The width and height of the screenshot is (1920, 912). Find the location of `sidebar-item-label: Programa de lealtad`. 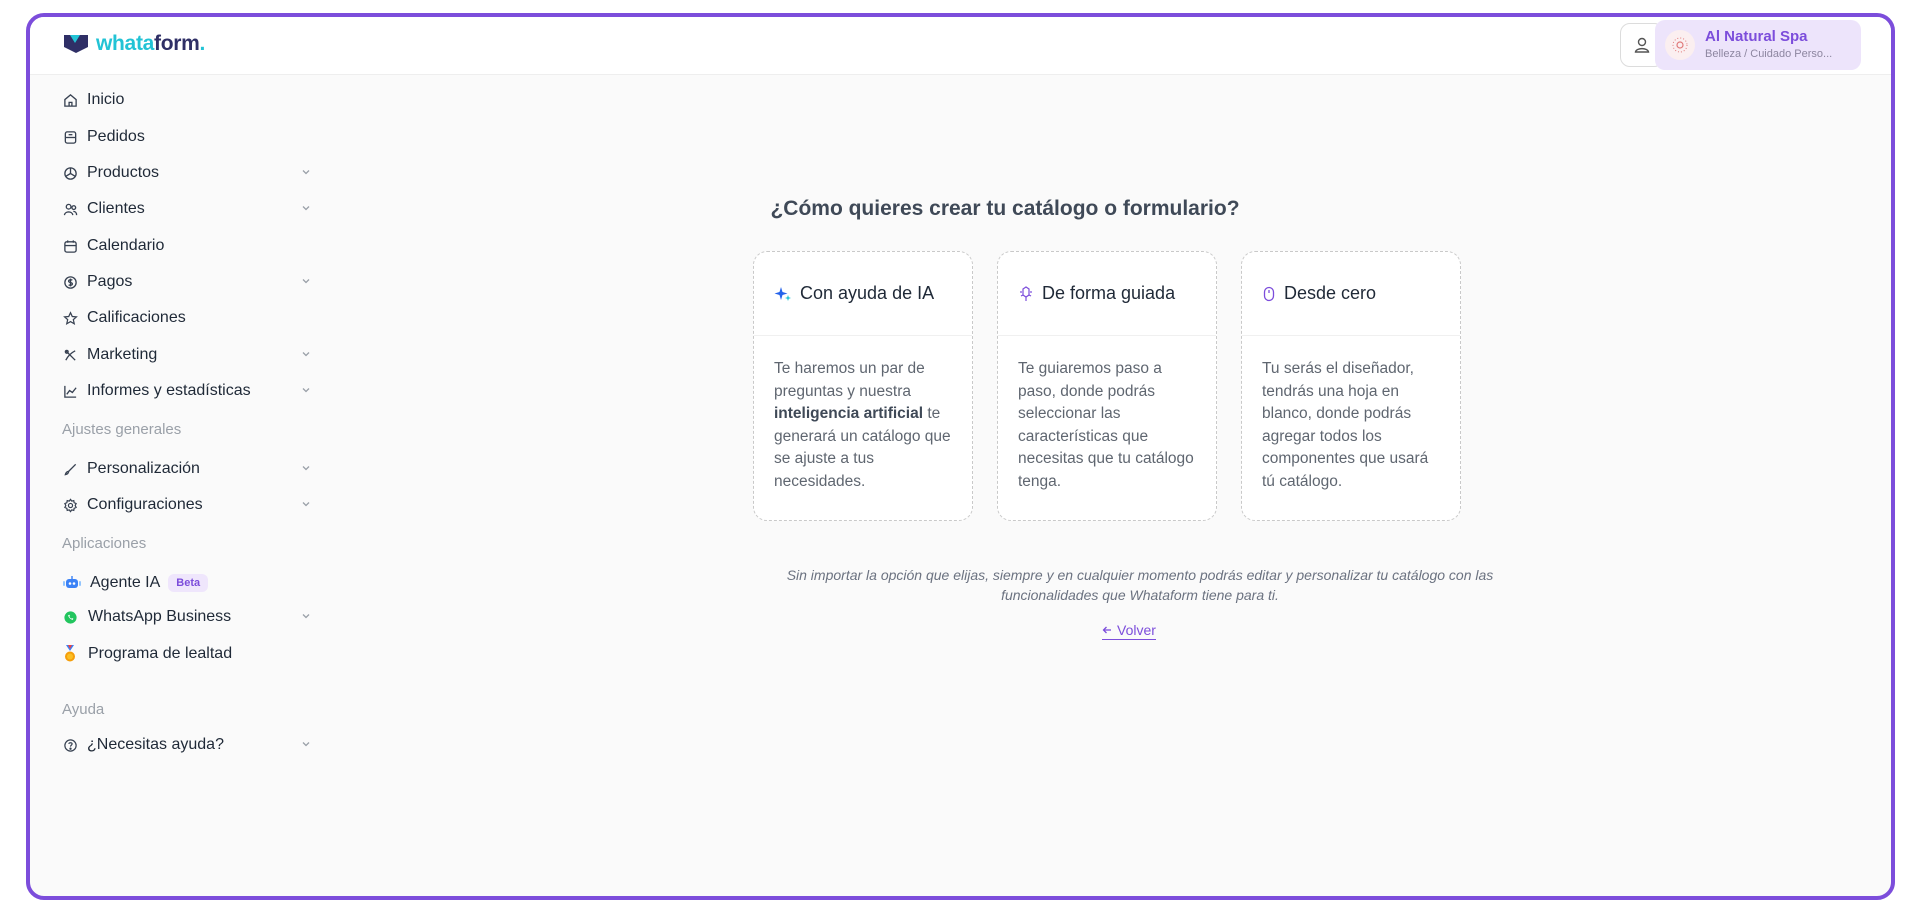

sidebar-item-label: Programa de lealtad is located at coordinates (160, 653).